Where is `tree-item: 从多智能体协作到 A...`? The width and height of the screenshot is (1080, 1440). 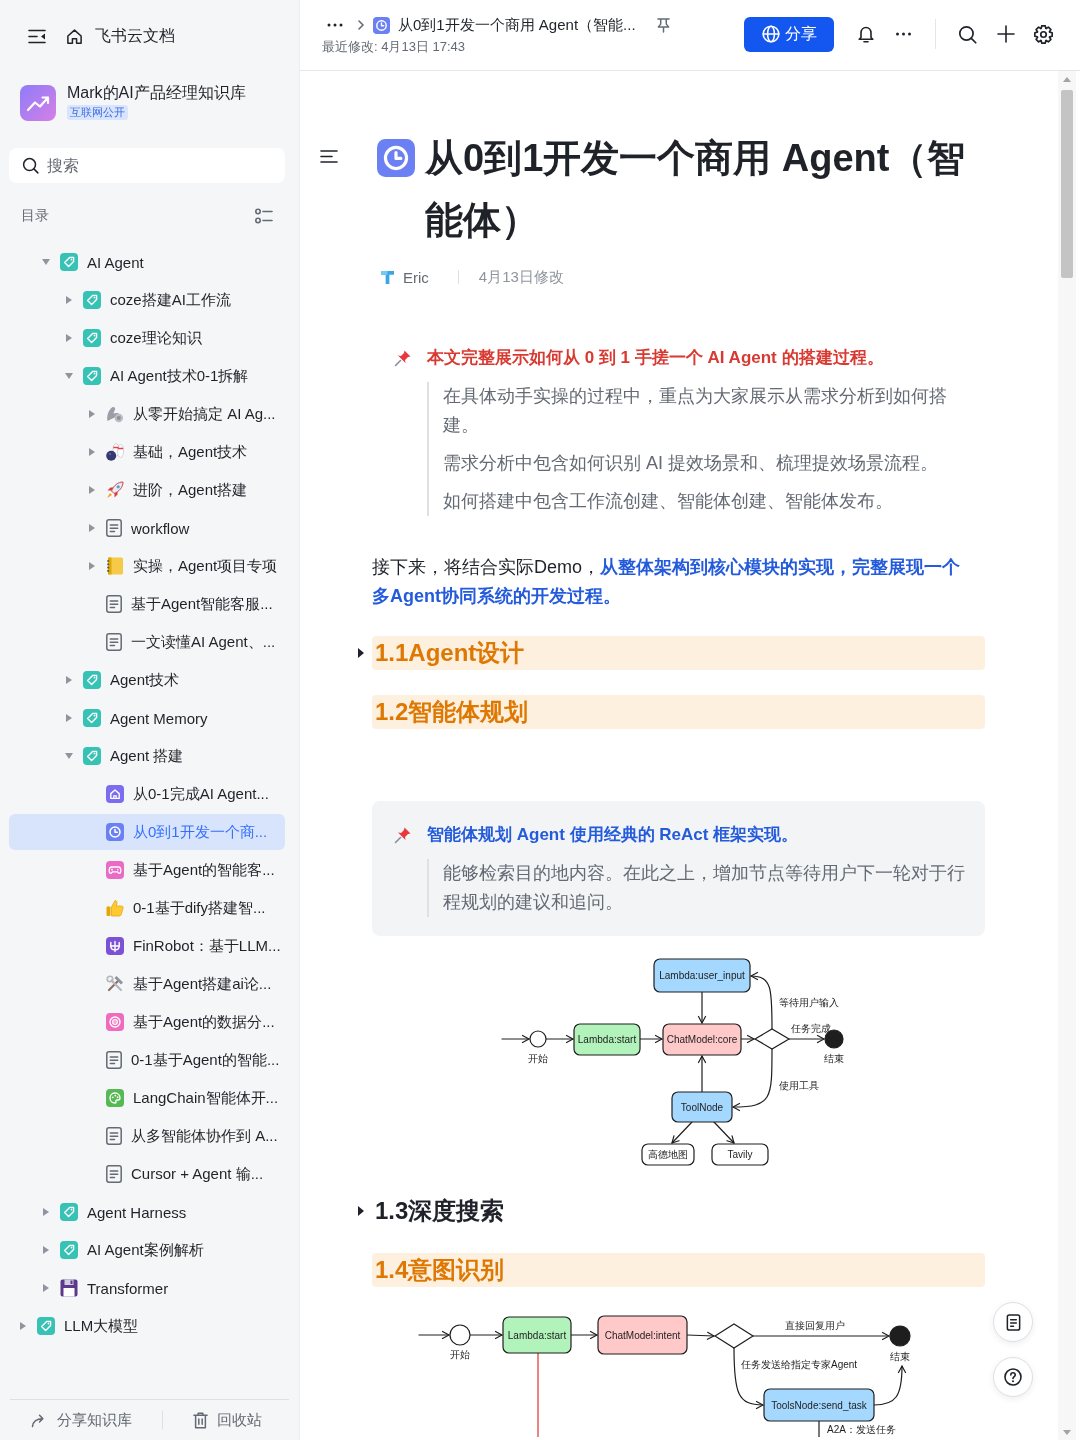
tree-item: 从多智能体协作到 A... is located at coordinates (194, 1136).